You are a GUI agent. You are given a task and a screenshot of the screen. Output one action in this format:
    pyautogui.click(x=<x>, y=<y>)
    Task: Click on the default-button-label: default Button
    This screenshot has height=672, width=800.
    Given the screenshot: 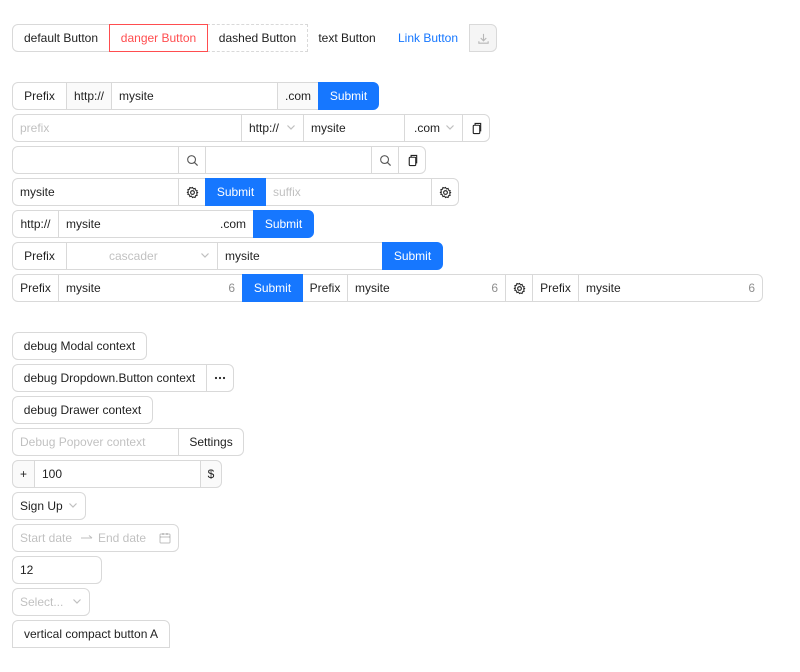 What is the action you would take?
    pyautogui.click(x=61, y=38)
    